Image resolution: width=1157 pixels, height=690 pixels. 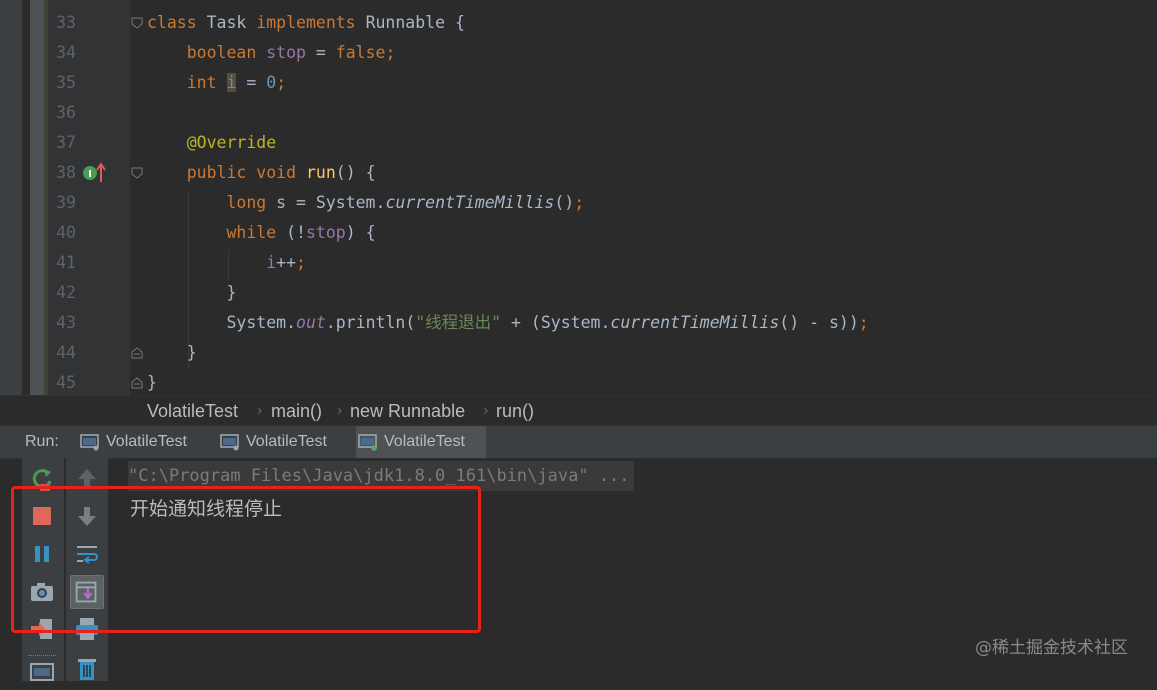 I want to click on line-number: 41, so click(x=66, y=262).